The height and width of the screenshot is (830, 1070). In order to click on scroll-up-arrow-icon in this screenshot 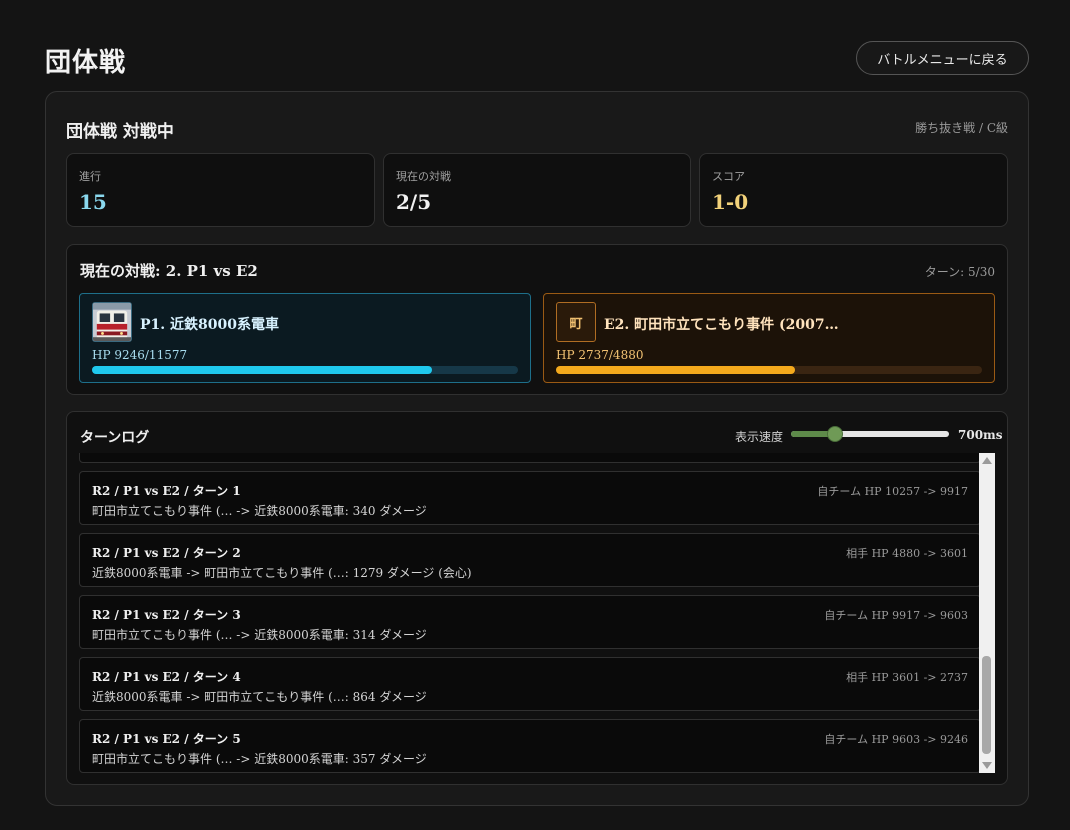, I will do `click(987, 460)`.